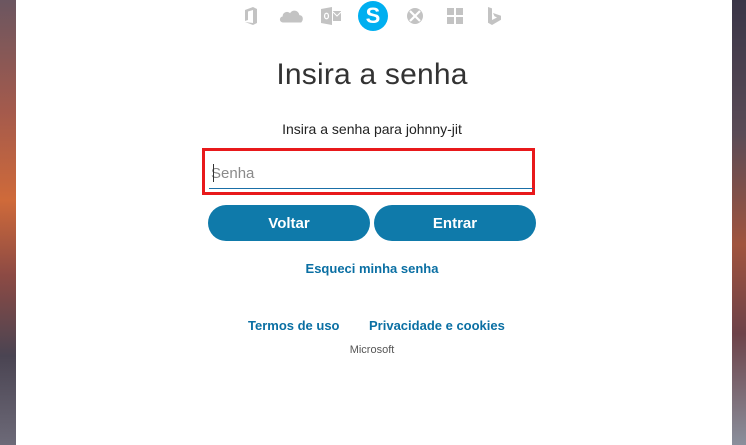 The height and width of the screenshot is (445, 746). What do you see at coordinates (455, 16) in the screenshot?
I see `windows-icon` at bounding box center [455, 16].